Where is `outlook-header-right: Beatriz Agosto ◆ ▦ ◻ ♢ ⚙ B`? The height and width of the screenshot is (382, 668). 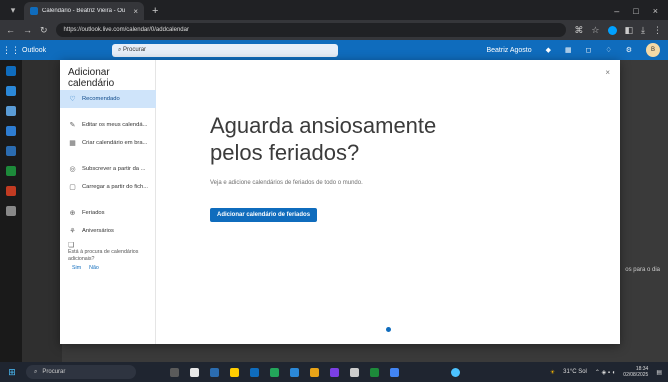
outlook-header-right: Beatriz Agosto ◆ ▦ ◻ ♢ ⚙ B is located at coordinates (577, 50).